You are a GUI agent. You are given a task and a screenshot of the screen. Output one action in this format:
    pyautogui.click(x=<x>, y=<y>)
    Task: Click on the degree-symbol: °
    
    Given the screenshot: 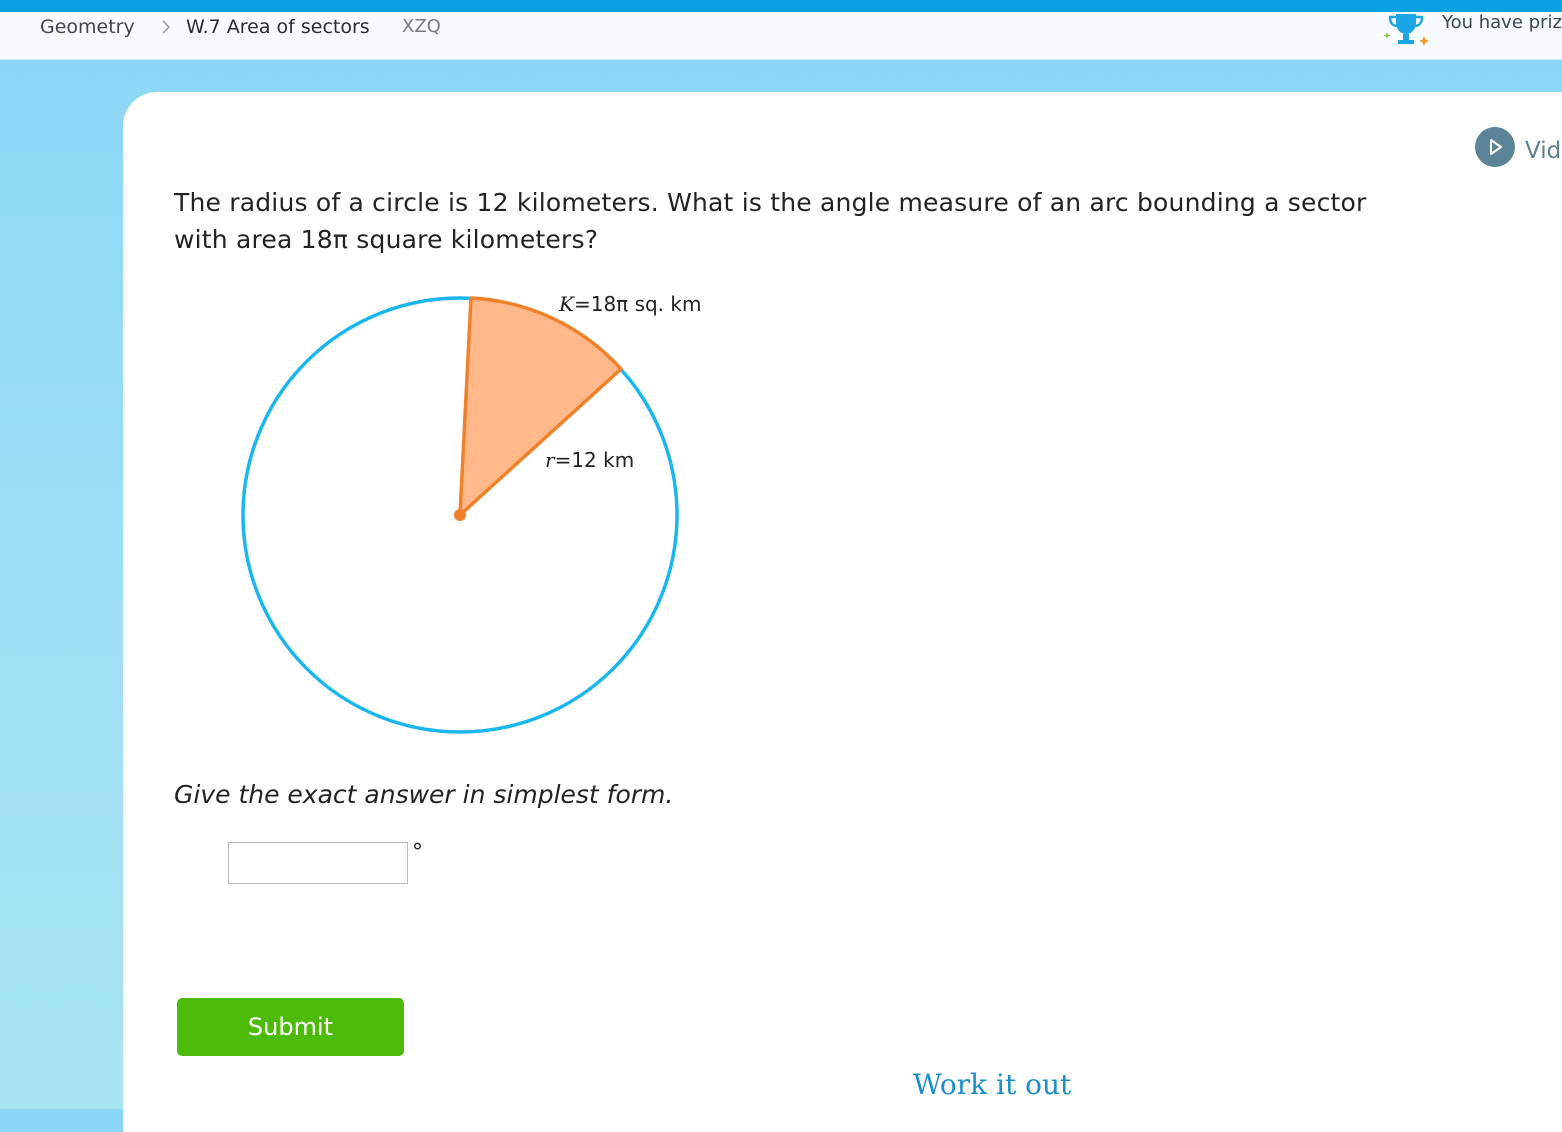 What is the action you would take?
    pyautogui.click(x=417, y=852)
    